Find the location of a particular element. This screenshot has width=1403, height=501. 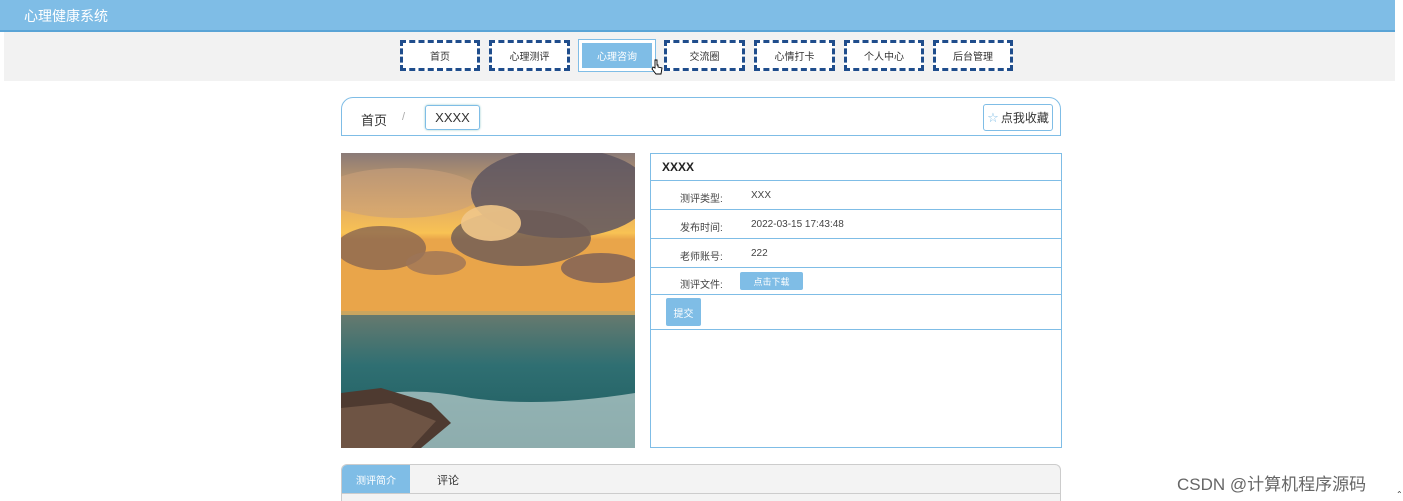

nav-item-assessment: 心理测评 is located at coordinates (529, 55).